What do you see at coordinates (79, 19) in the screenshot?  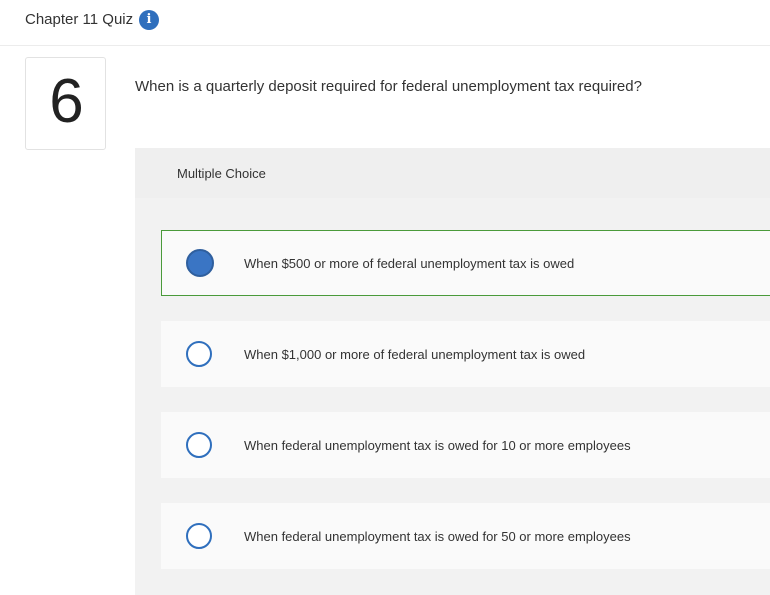 I see `quiz-title: Chapter 11 Quiz` at bounding box center [79, 19].